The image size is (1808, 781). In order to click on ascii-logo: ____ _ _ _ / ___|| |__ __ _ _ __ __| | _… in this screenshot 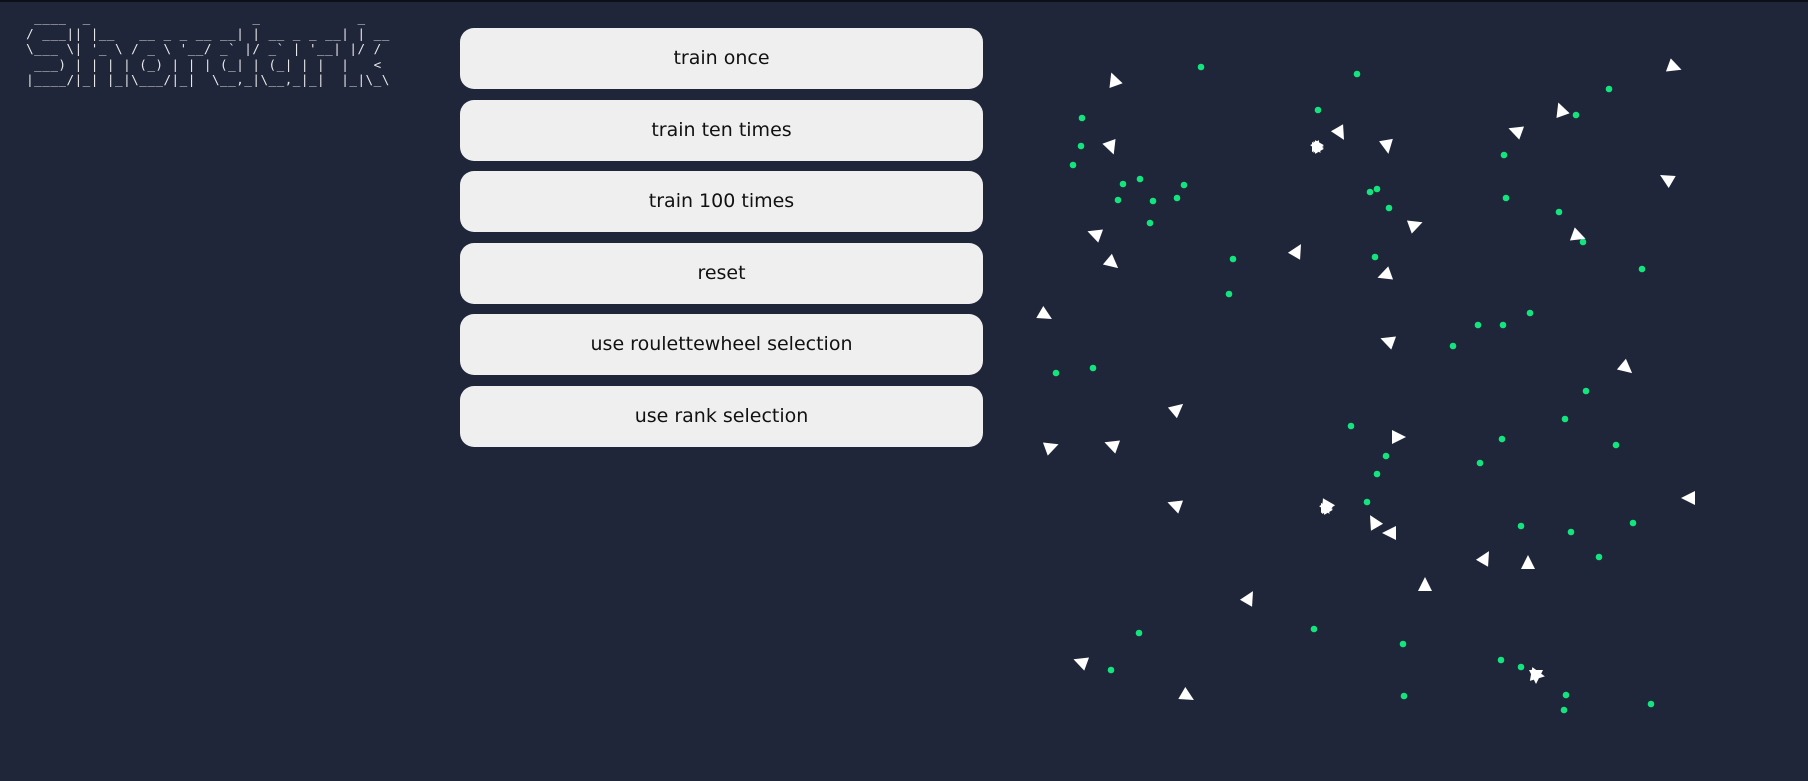, I will do `click(208, 48)`.